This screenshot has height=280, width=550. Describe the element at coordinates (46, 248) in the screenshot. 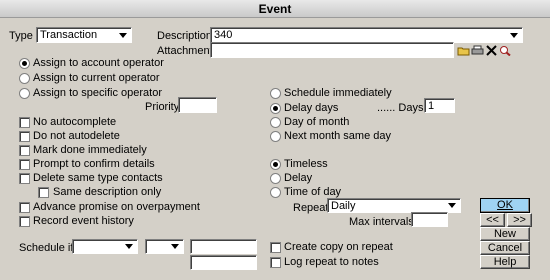

I see `schedule-if-label: Schedule if` at that location.